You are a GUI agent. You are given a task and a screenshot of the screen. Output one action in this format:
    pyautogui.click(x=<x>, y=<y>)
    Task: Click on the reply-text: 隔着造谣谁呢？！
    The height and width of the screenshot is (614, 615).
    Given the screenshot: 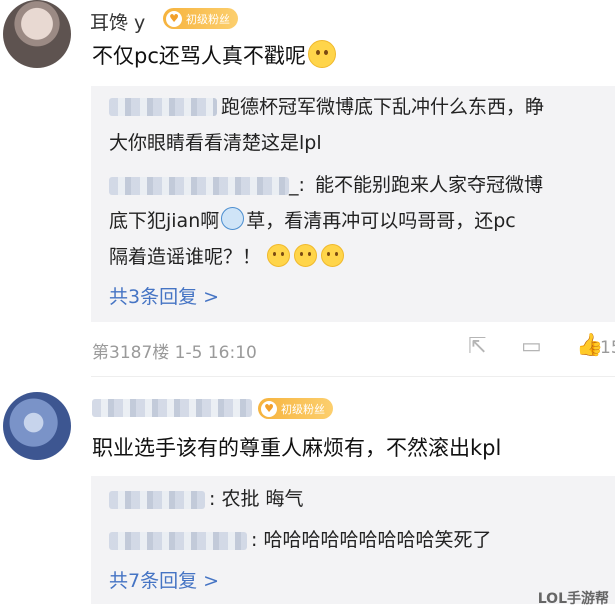 What is the action you would take?
    pyautogui.click(x=185, y=257)
    